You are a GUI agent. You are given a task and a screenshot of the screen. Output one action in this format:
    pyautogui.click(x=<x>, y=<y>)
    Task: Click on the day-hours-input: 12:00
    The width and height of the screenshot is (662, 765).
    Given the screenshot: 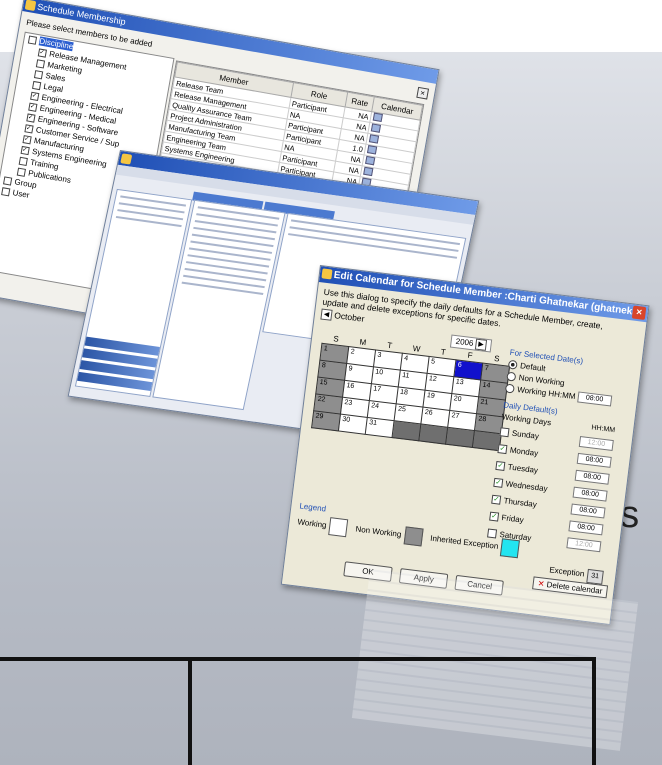 What is the action you would take?
    pyautogui.click(x=596, y=443)
    